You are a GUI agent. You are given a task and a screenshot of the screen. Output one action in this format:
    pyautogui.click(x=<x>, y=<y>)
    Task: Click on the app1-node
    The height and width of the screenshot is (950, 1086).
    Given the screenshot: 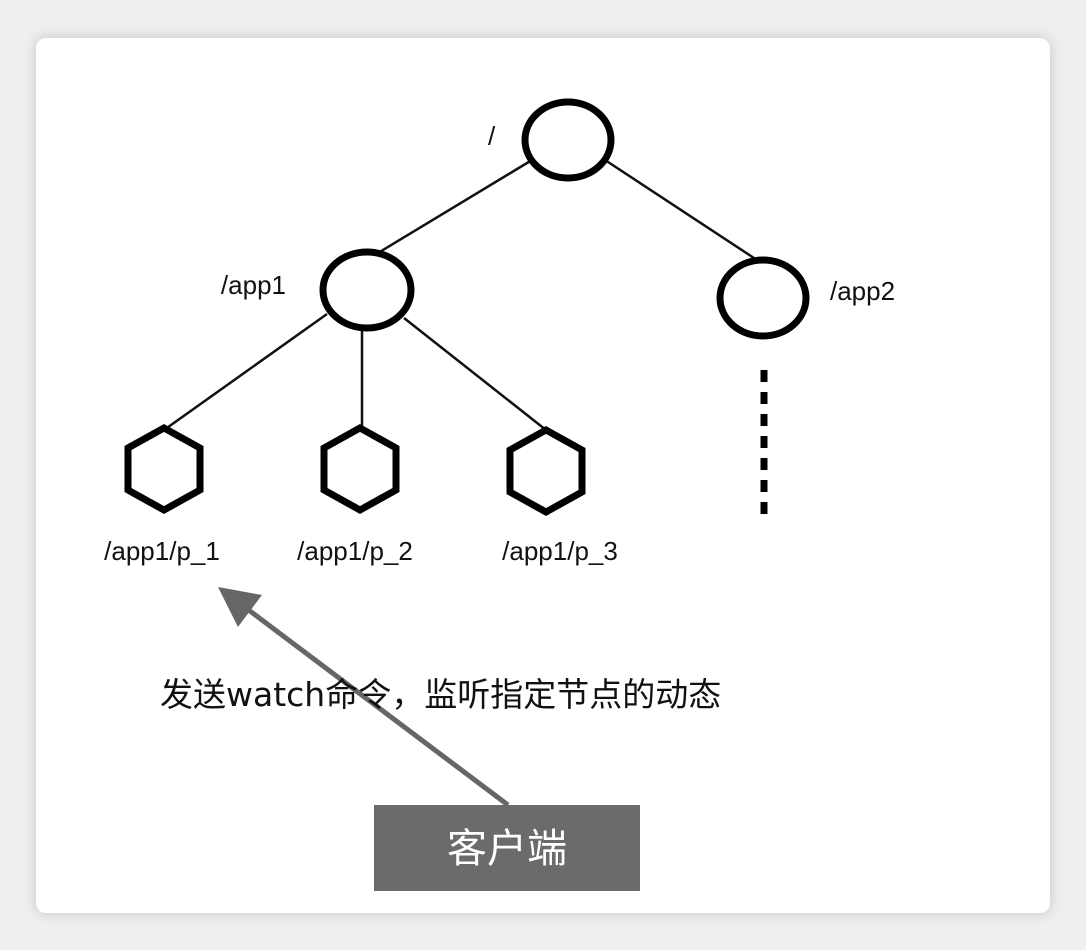 What is the action you would take?
    pyautogui.click(x=367, y=290)
    